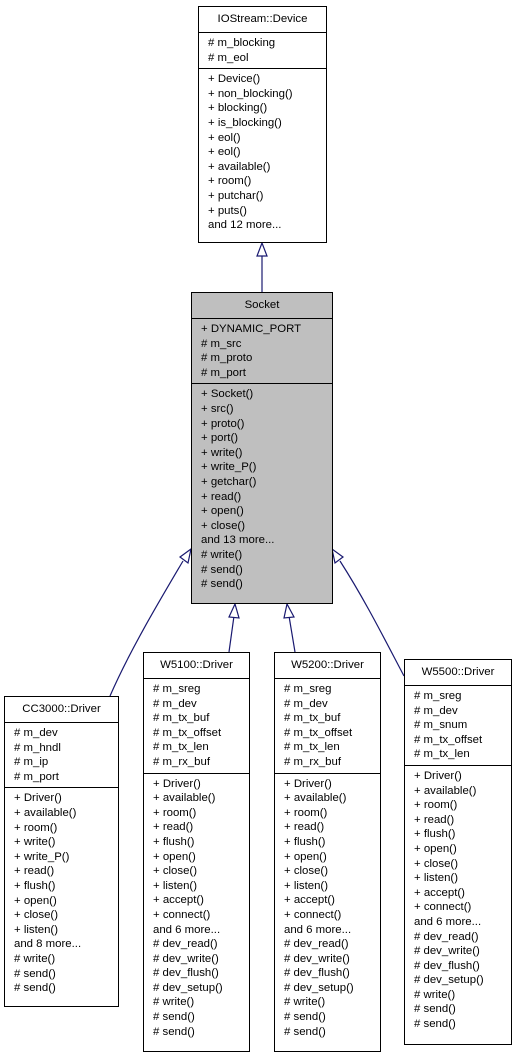  I want to click on method-item: + port(), so click(220, 438).